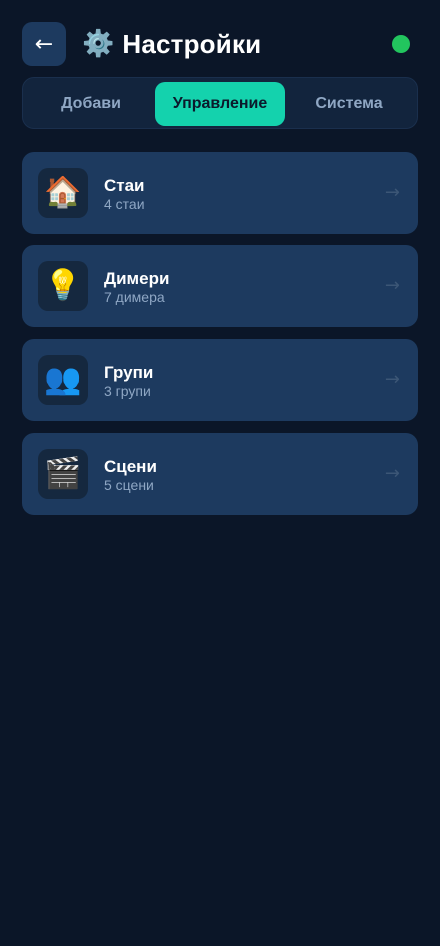 Image resolution: width=440 pixels, height=946 pixels. I want to click on gear-icon: ⚙️, so click(98, 44).